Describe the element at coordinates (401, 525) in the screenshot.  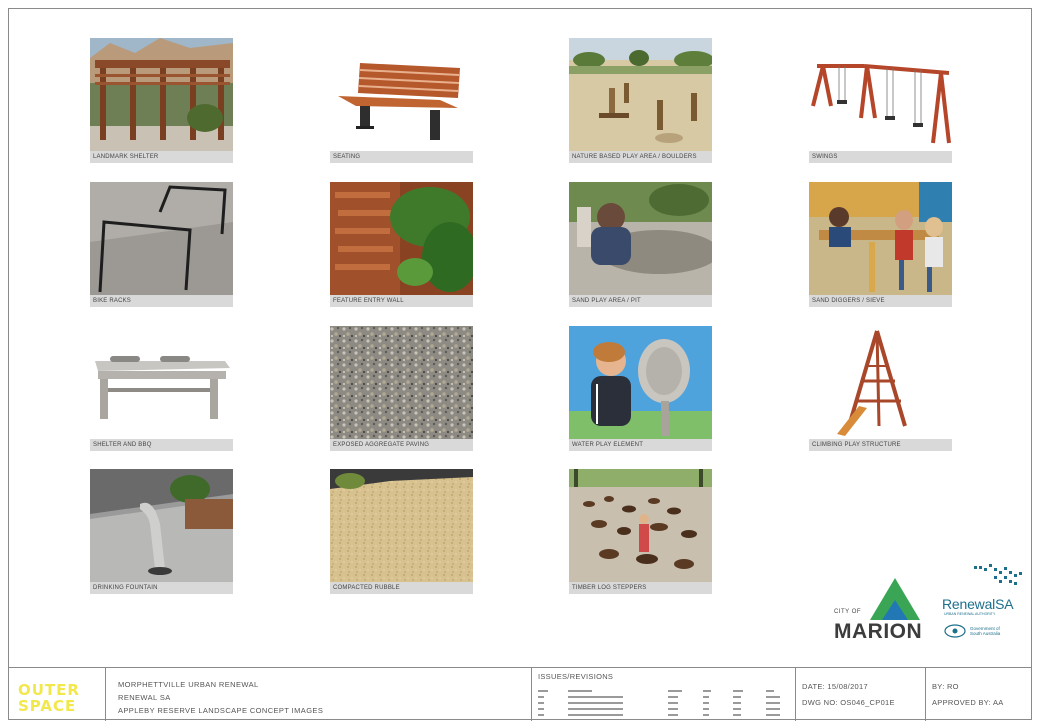
I see `rubble-photo` at that location.